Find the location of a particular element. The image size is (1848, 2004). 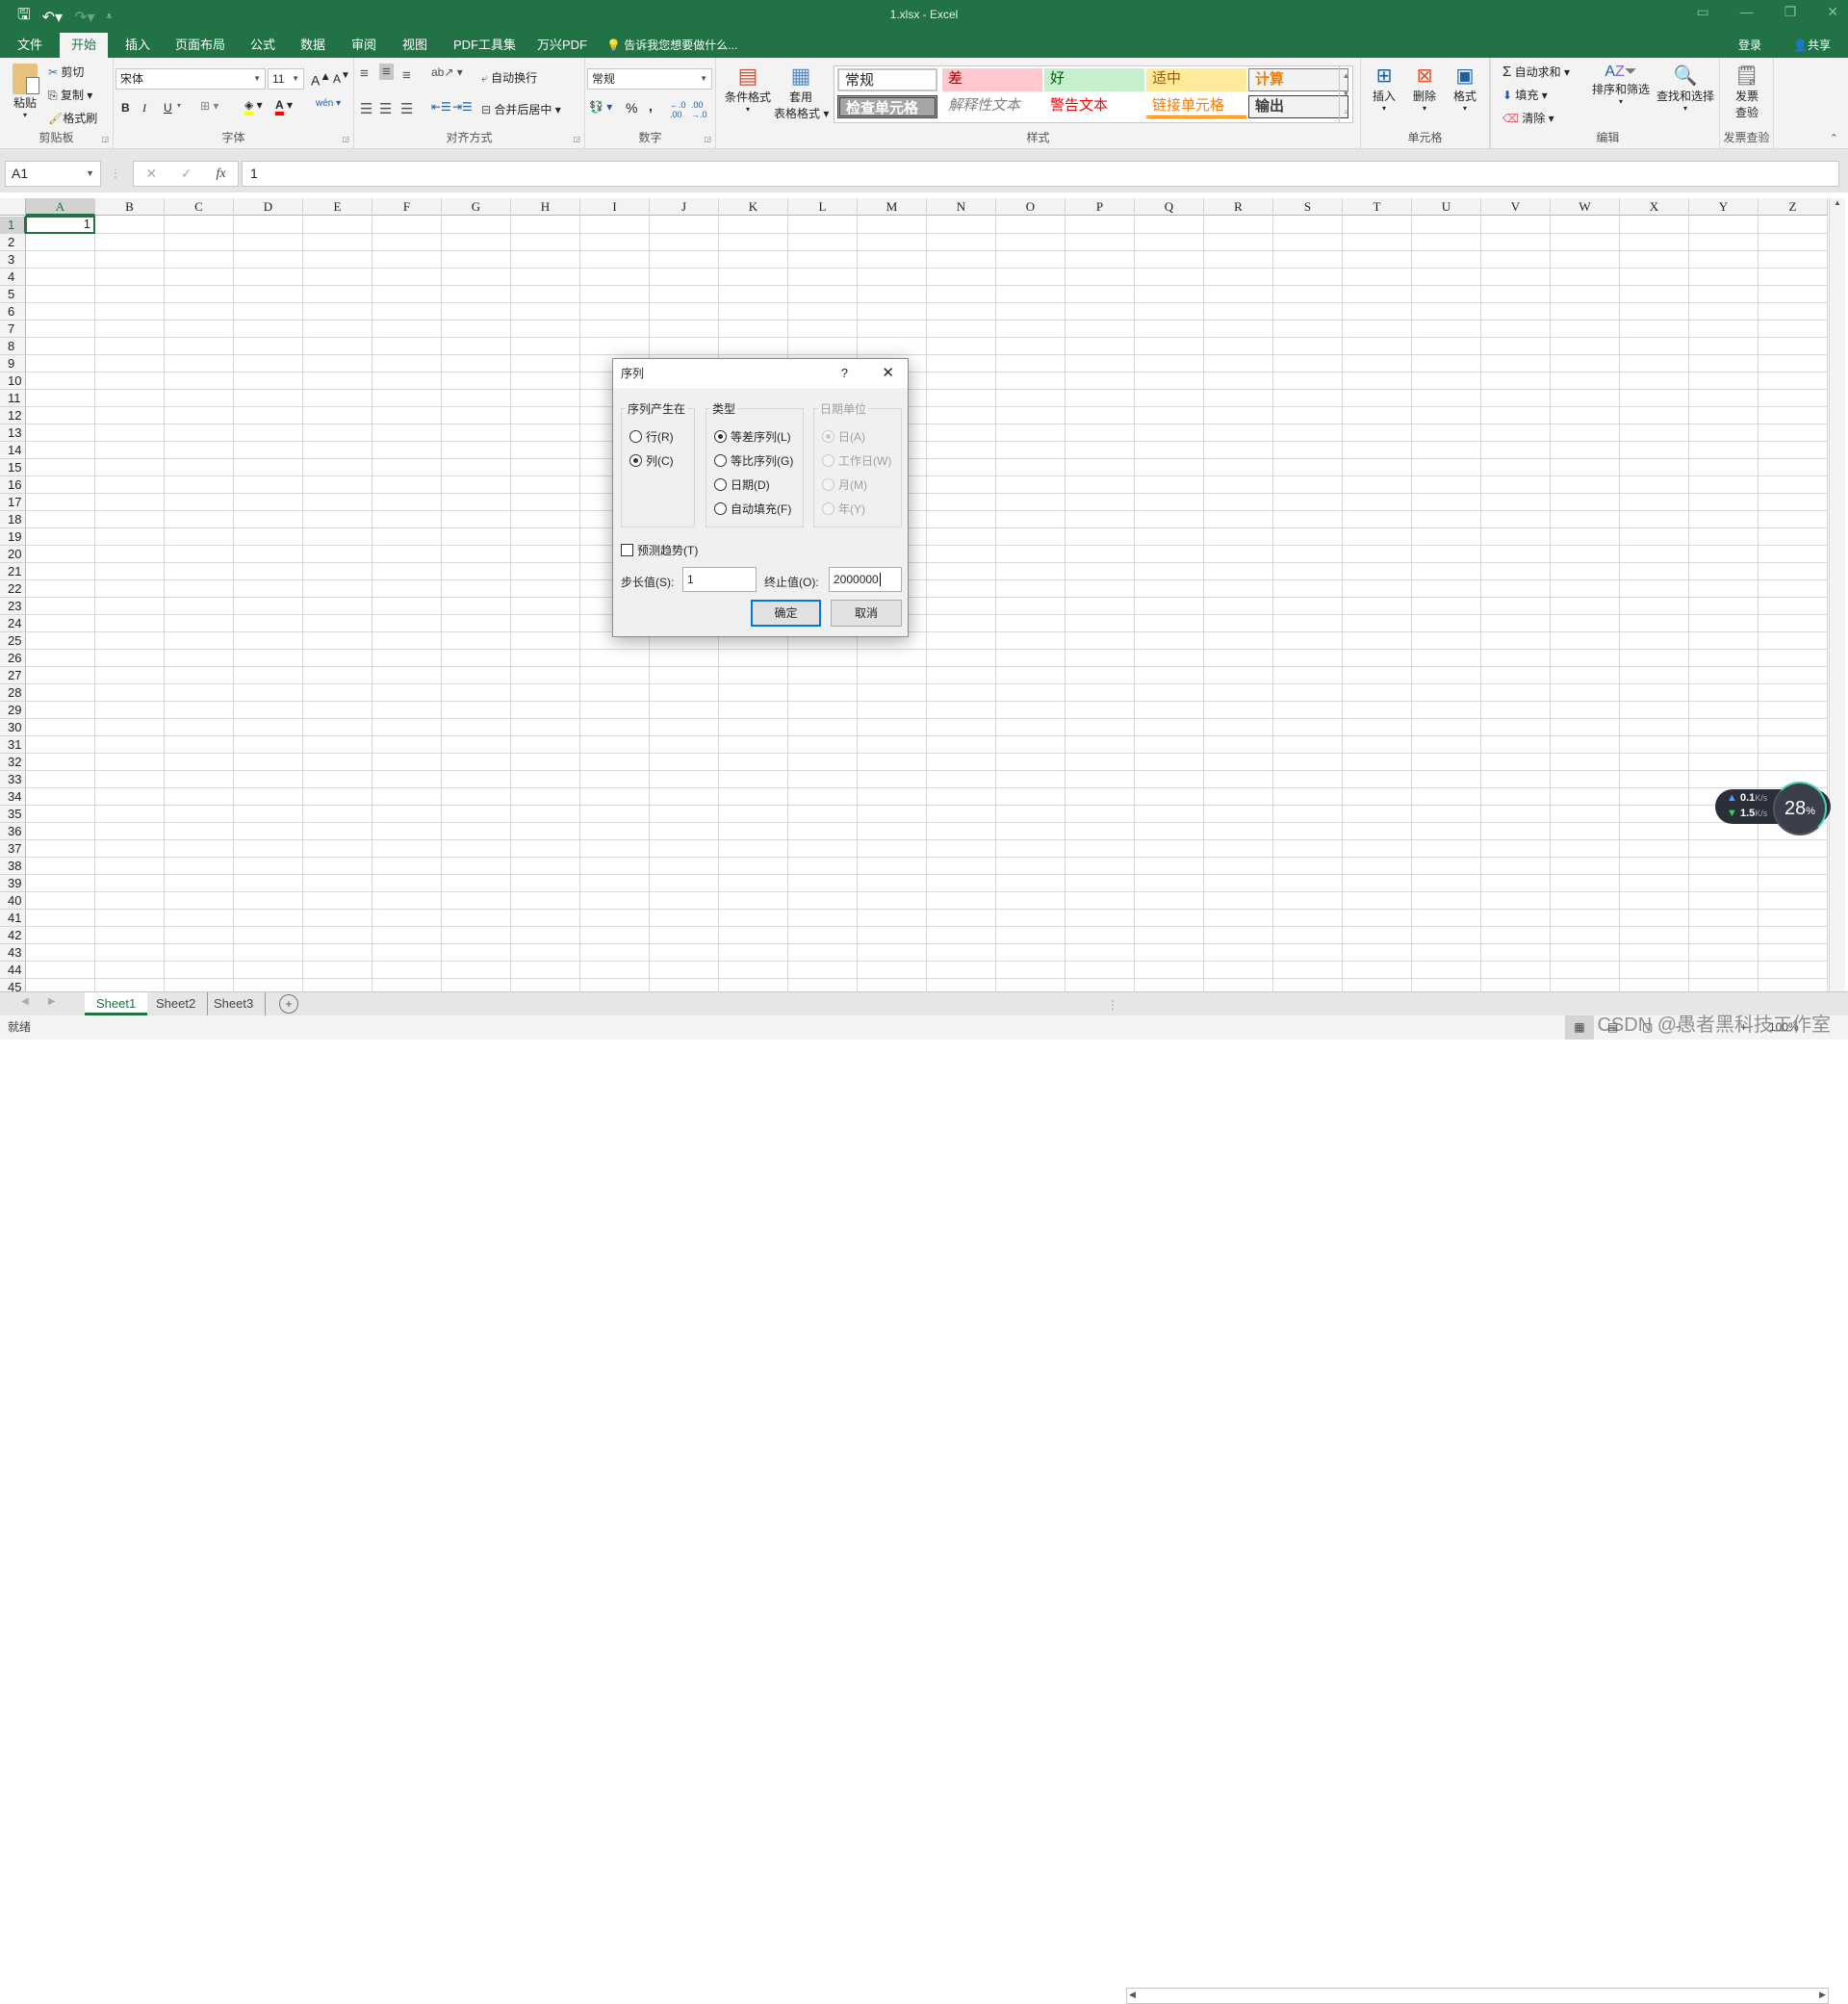

format-painter-button: 🖌格式刷 is located at coordinates (72, 118).